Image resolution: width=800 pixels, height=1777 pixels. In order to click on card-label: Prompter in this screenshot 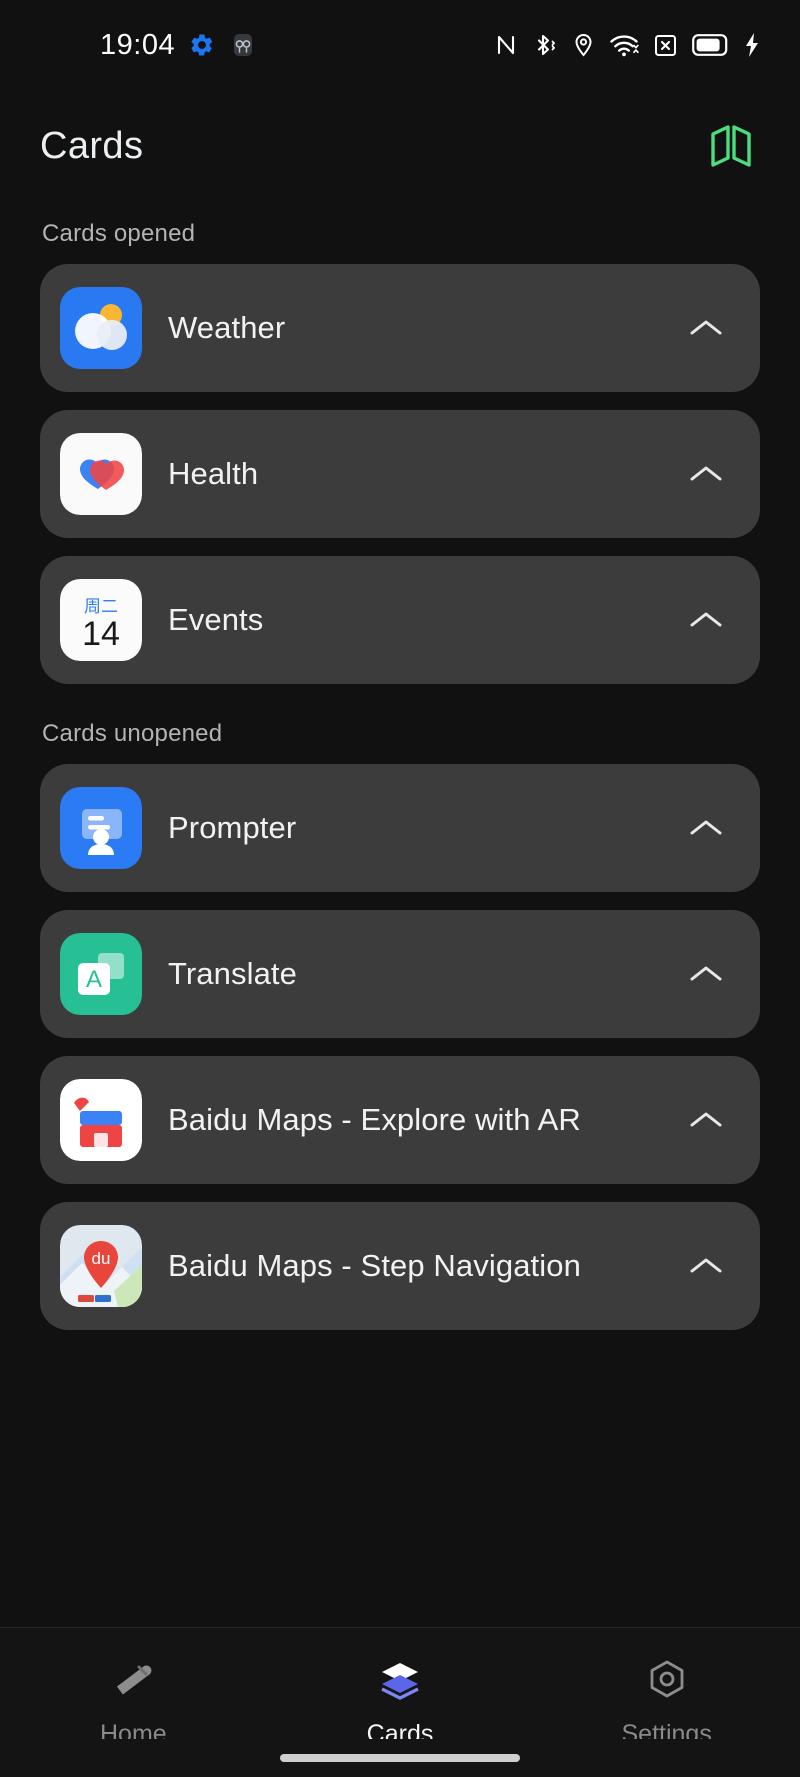, I will do `click(232, 827)`.